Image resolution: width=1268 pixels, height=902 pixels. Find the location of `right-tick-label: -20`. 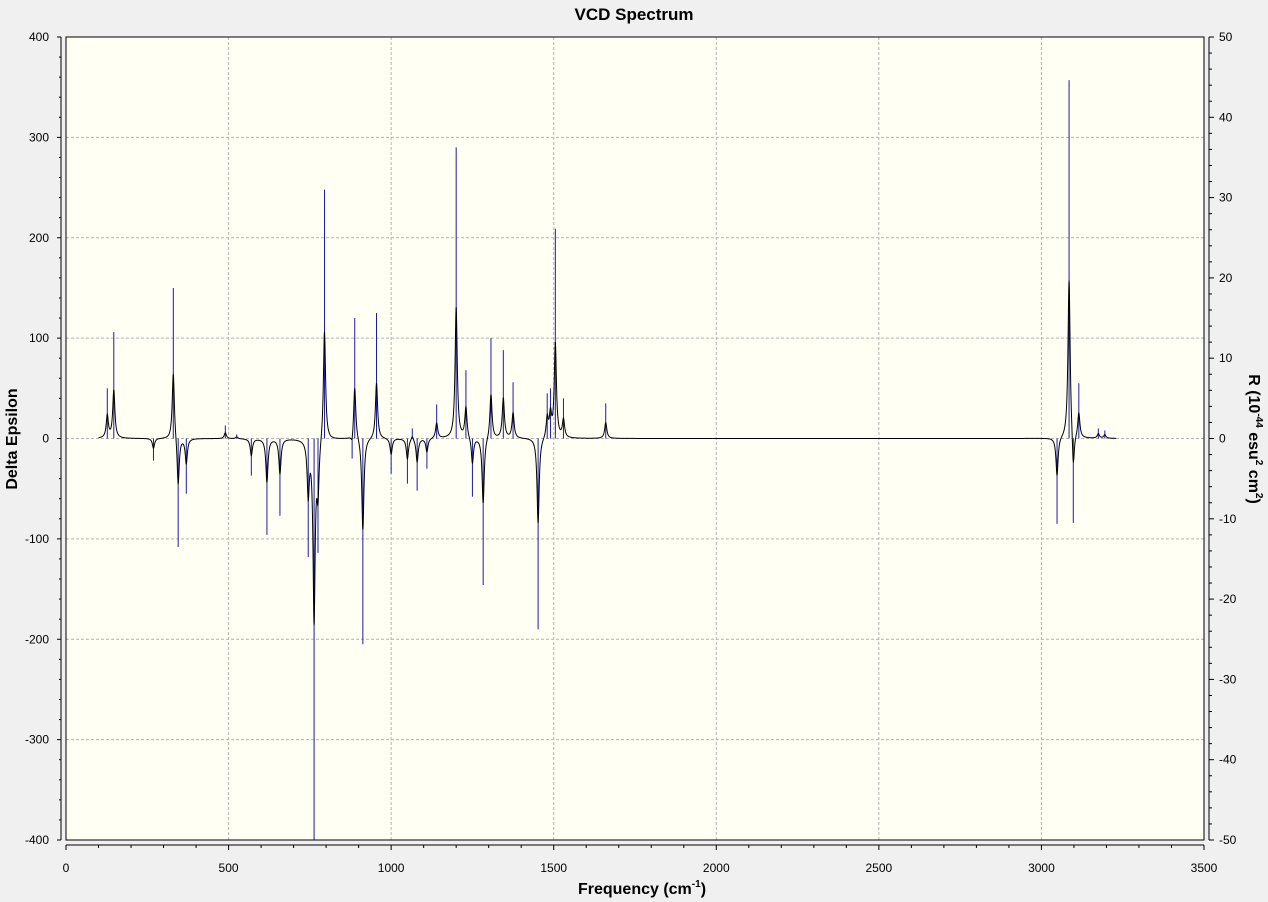

right-tick-label: -20 is located at coordinates (1228, 599).